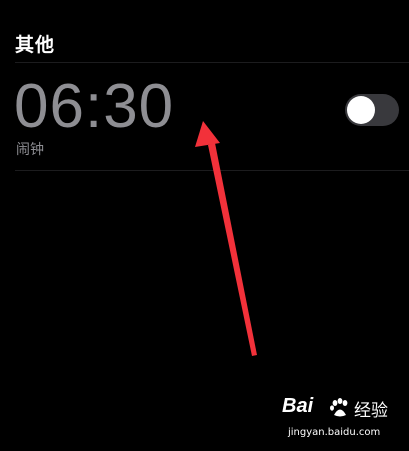 This screenshot has height=451, width=409. Describe the element at coordinates (232, 249) in the screenshot. I see `arrow-shaft` at that location.